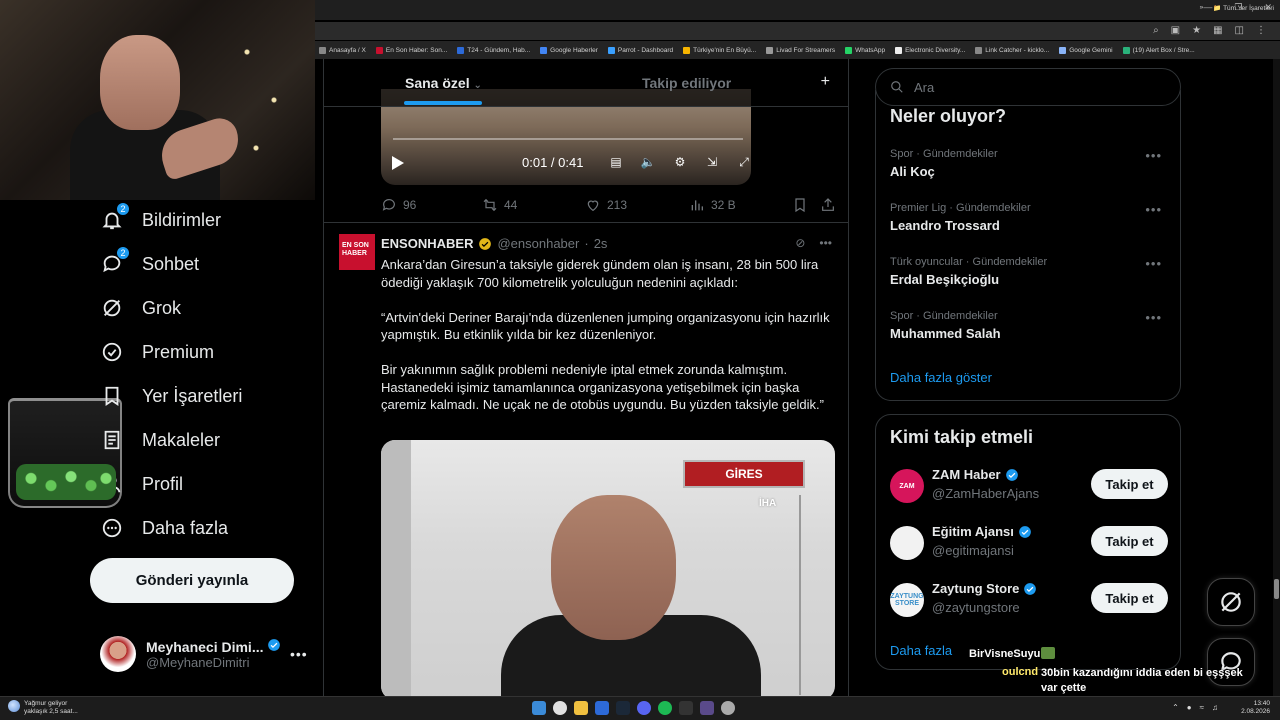 This screenshot has height=720, width=1280. Describe the element at coordinates (140, 82) in the screenshot. I see `streamer-head` at that location.